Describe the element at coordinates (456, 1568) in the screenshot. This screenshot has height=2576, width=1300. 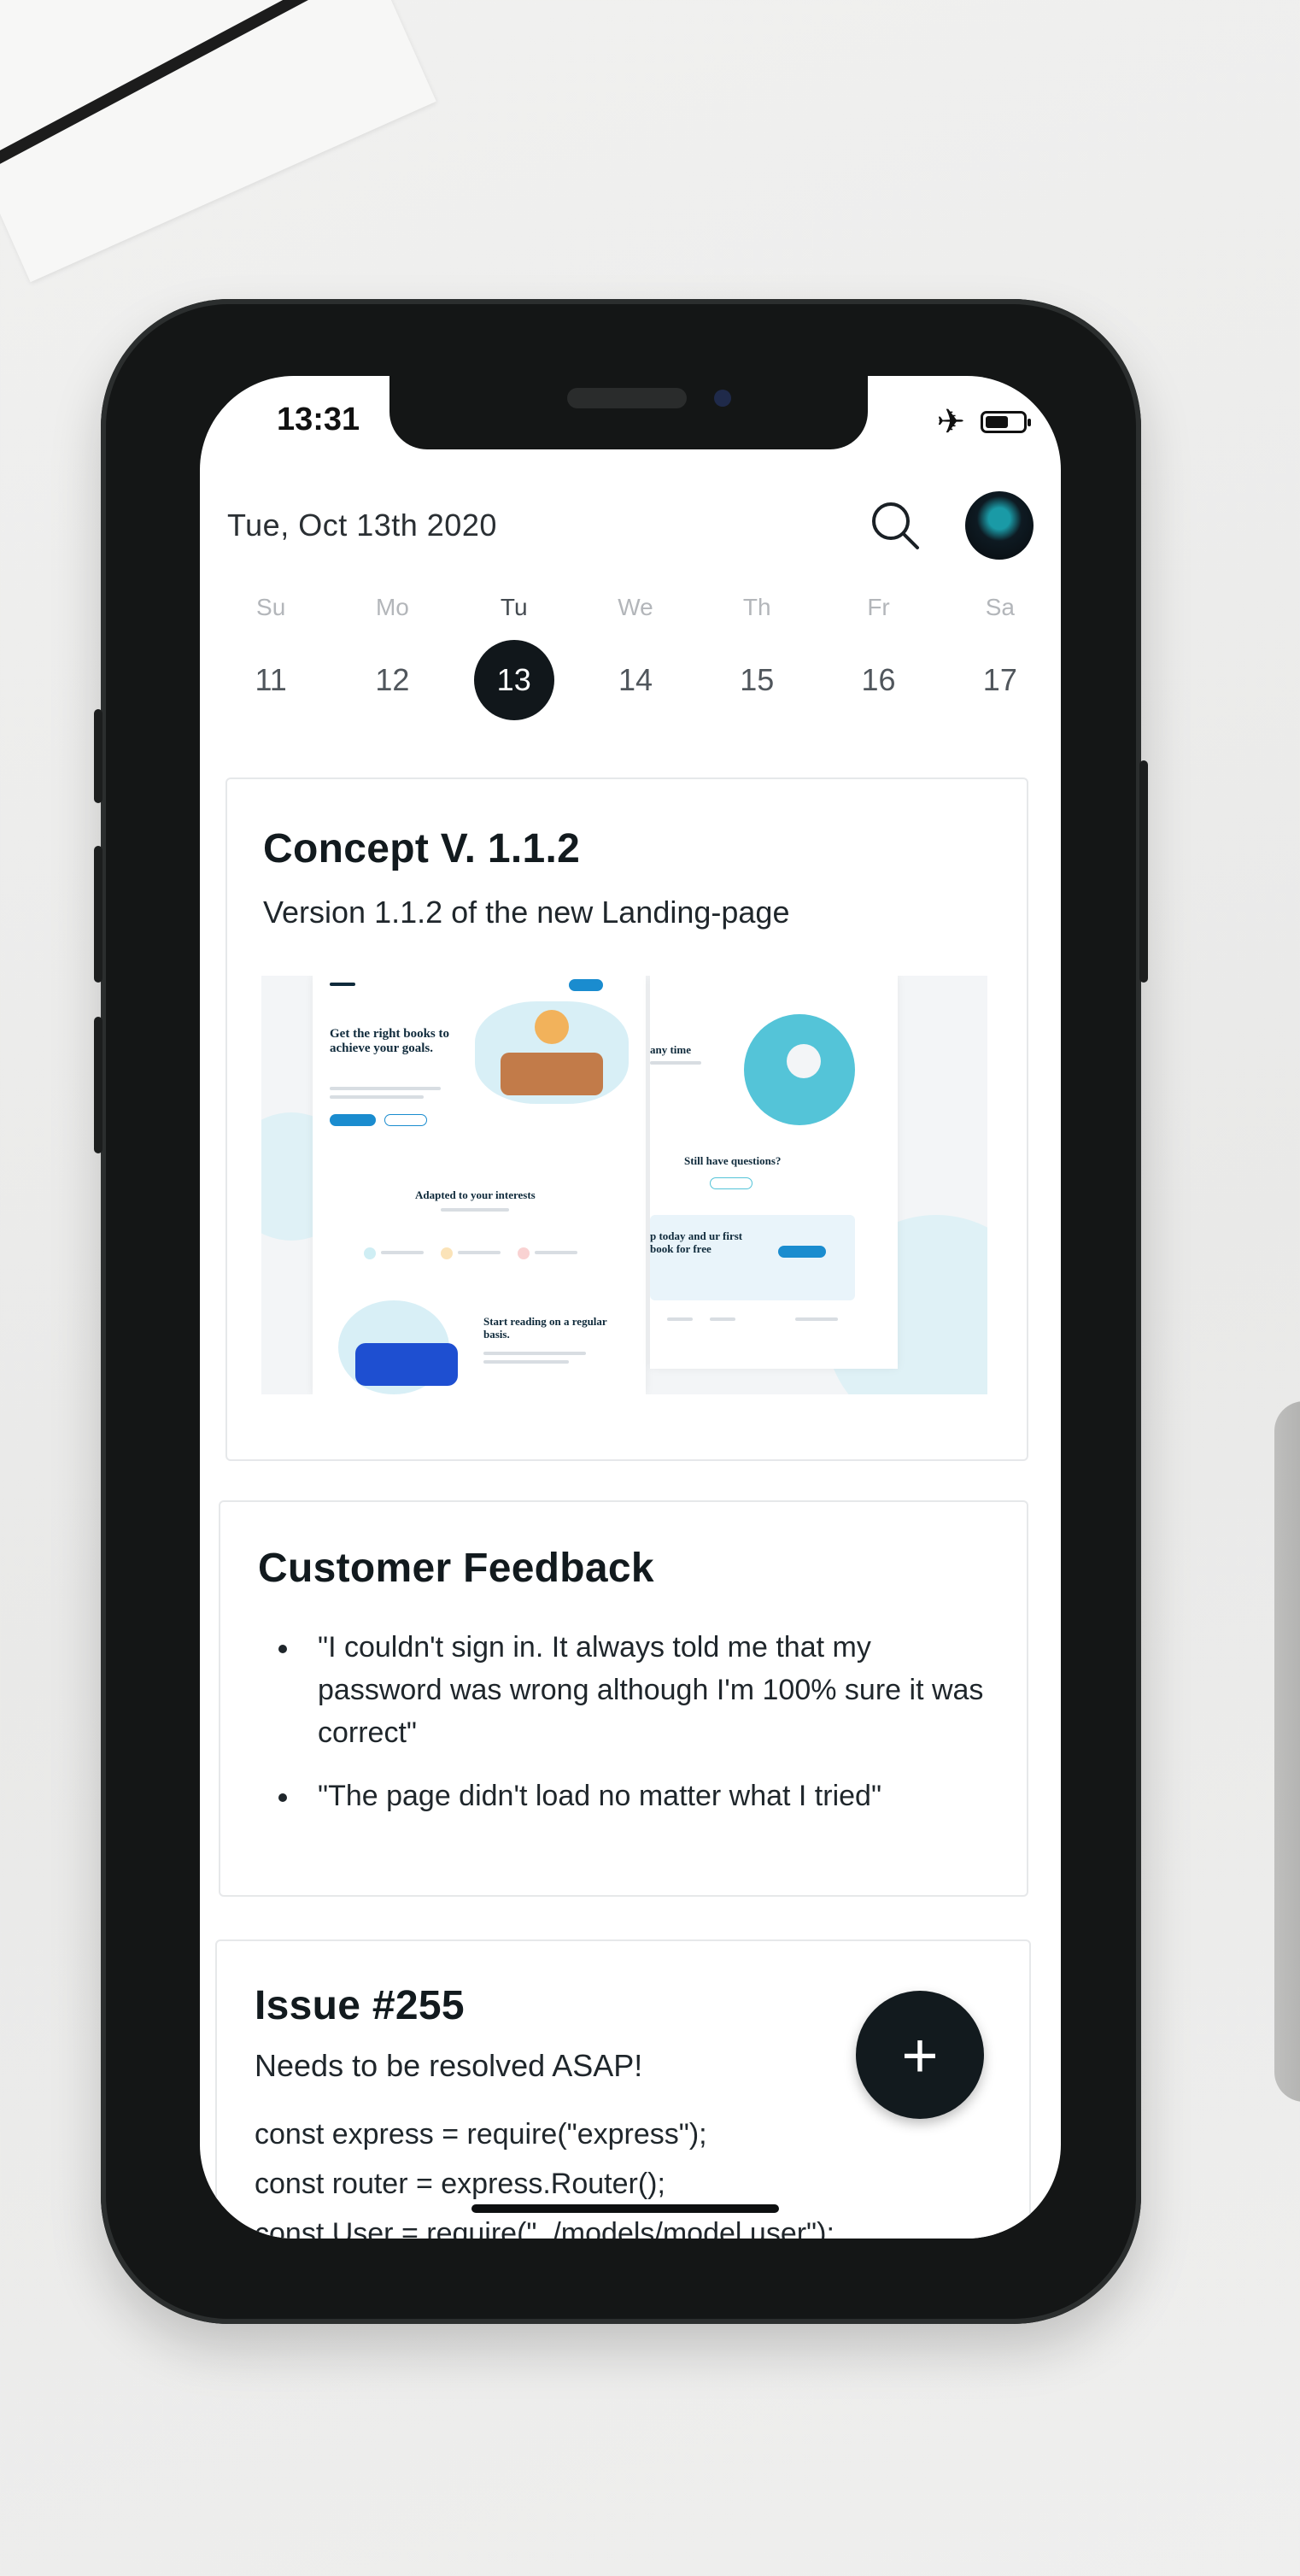
I see `card-title: Customer Feedback` at that location.